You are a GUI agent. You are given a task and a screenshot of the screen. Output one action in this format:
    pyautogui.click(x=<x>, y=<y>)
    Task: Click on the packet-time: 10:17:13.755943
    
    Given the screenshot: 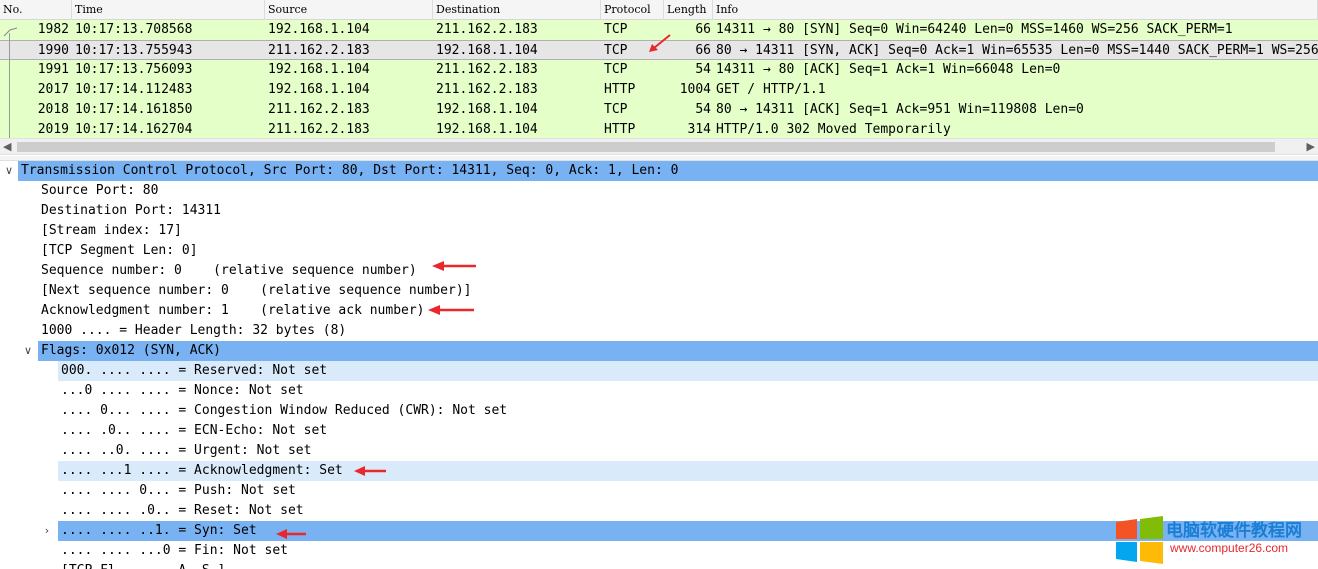 What is the action you would take?
    pyautogui.click(x=134, y=50)
    